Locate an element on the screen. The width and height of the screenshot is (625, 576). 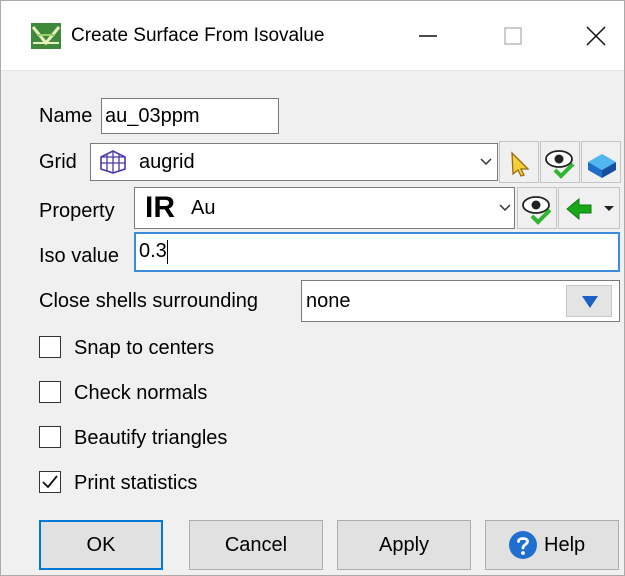
minimize-icon is located at coordinates (428, 36).